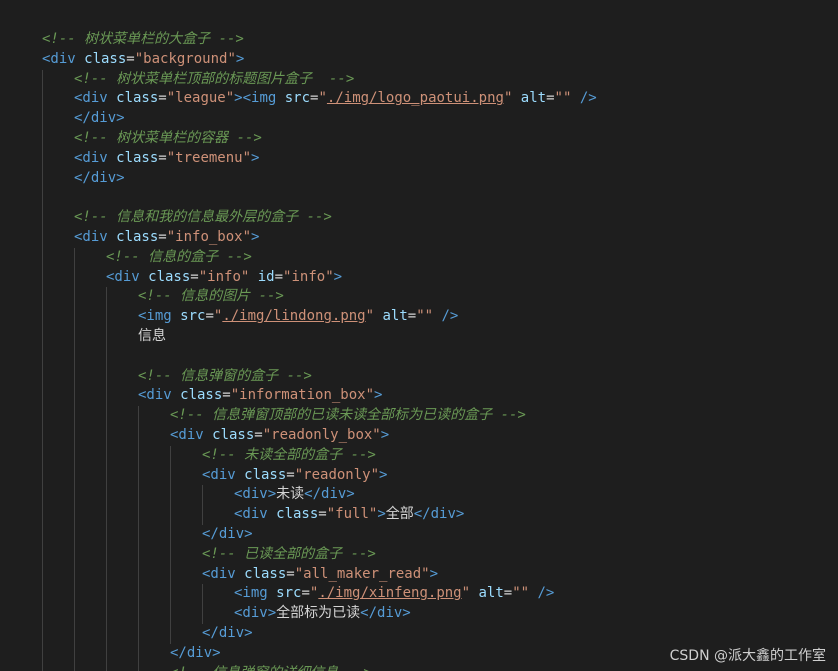  What do you see at coordinates (224, 278) in the screenshot?
I see `code-line: <div class="info" id="info">` at bounding box center [224, 278].